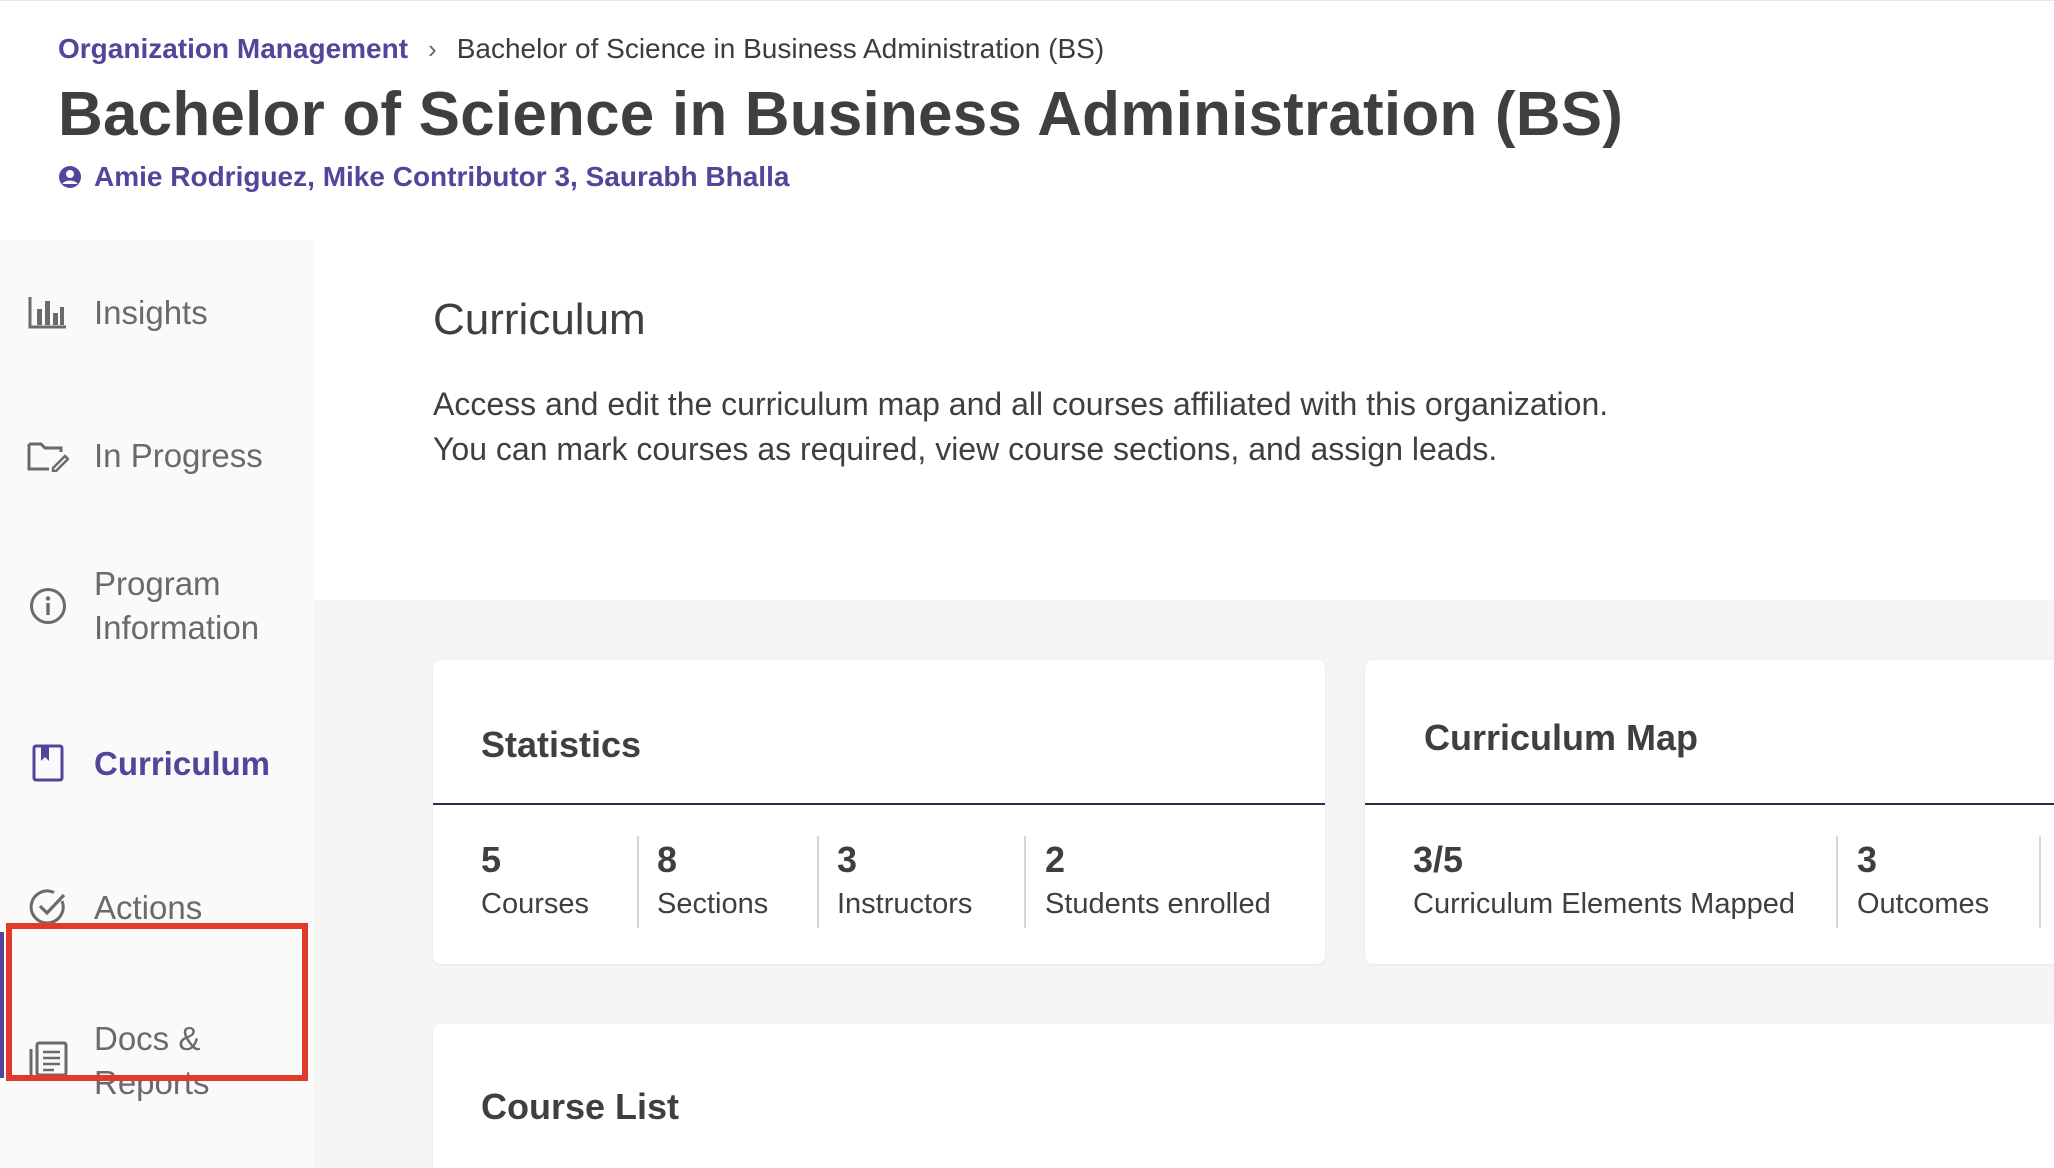  Describe the element at coordinates (70, 177) in the screenshot. I see `user-circle-icon` at that location.